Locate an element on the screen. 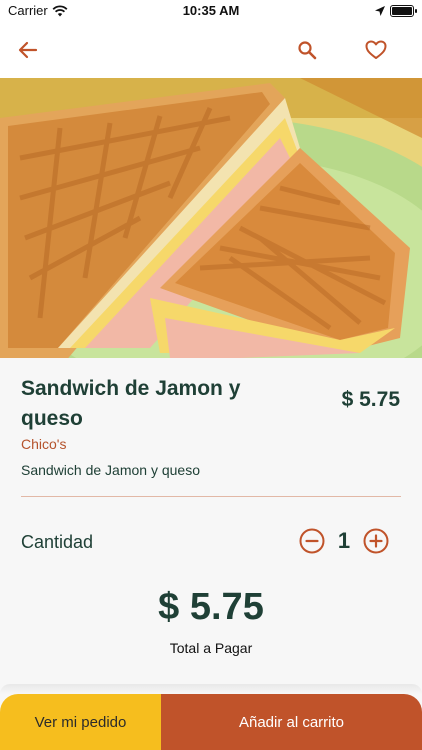  product-price: $ 5.75 is located at coordinates (370, 399).